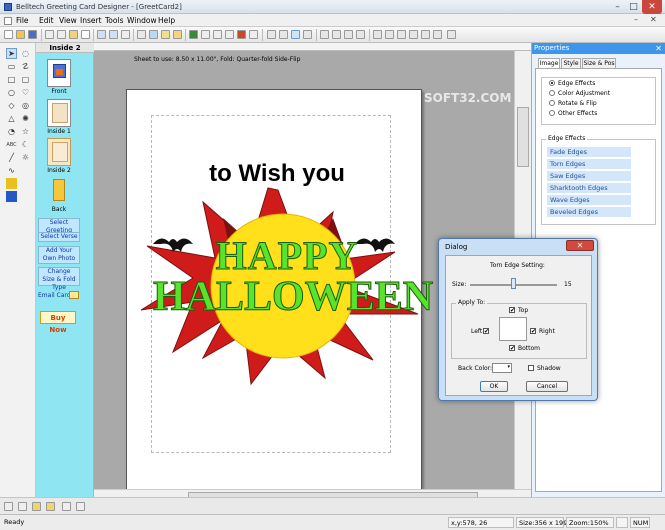 The image size is (665, 530). I want to click on radio-rotate-flip: Rotate & Flip, so click(573, 103).